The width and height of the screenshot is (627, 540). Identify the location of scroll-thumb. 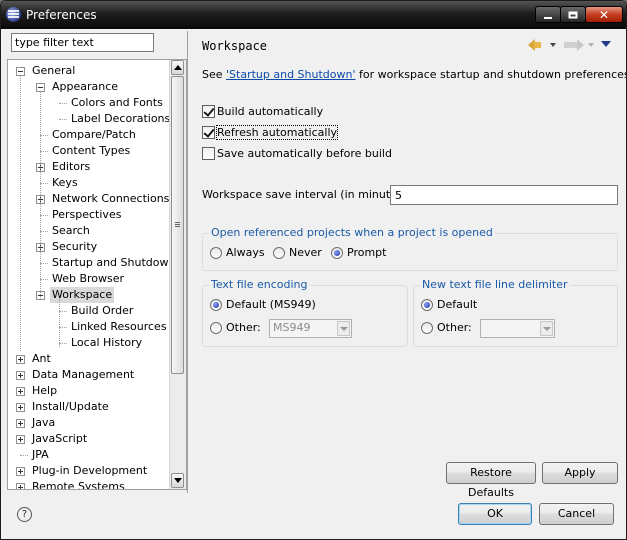
(177, 225).